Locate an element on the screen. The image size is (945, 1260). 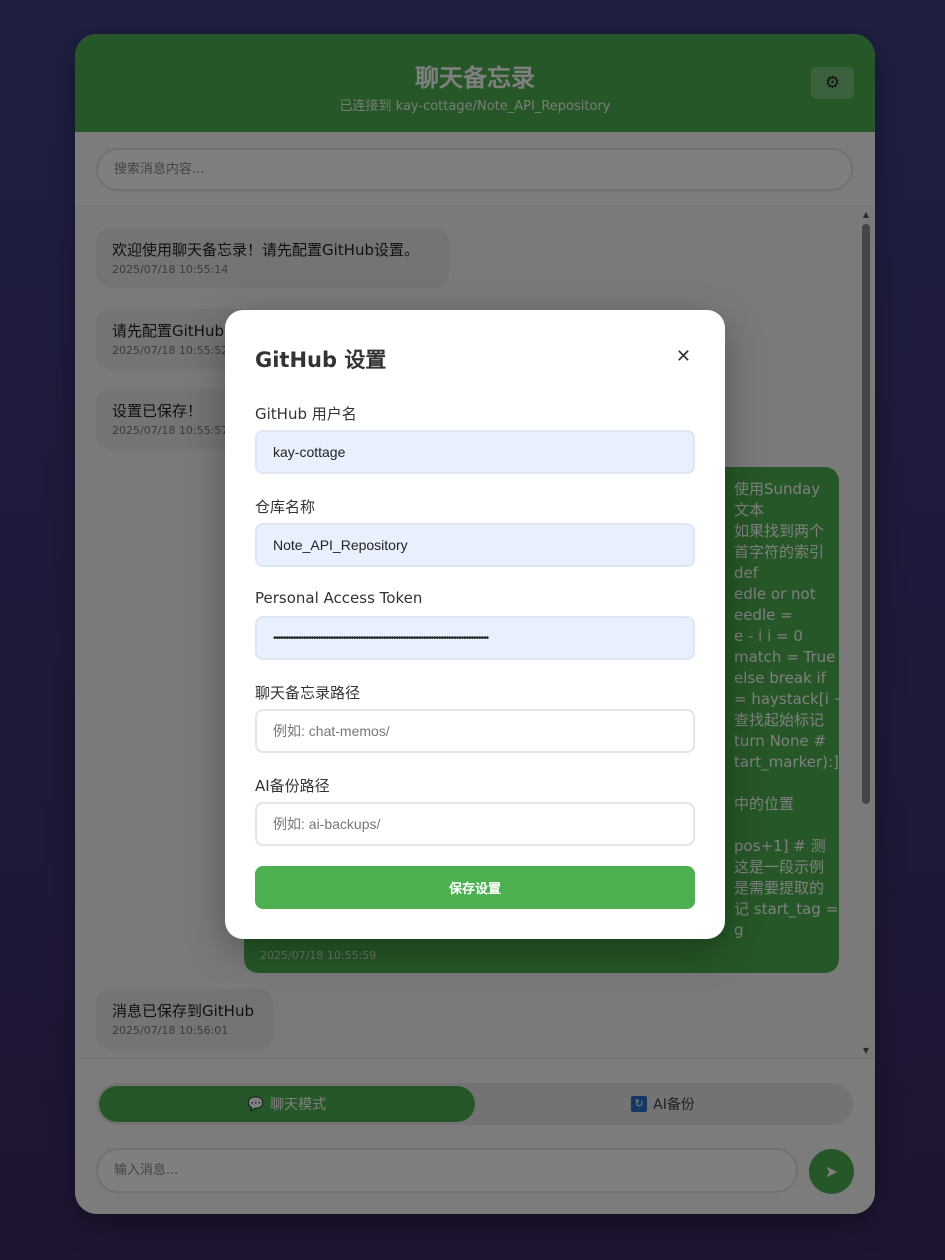
token-field is located at coordinates (475, 638).